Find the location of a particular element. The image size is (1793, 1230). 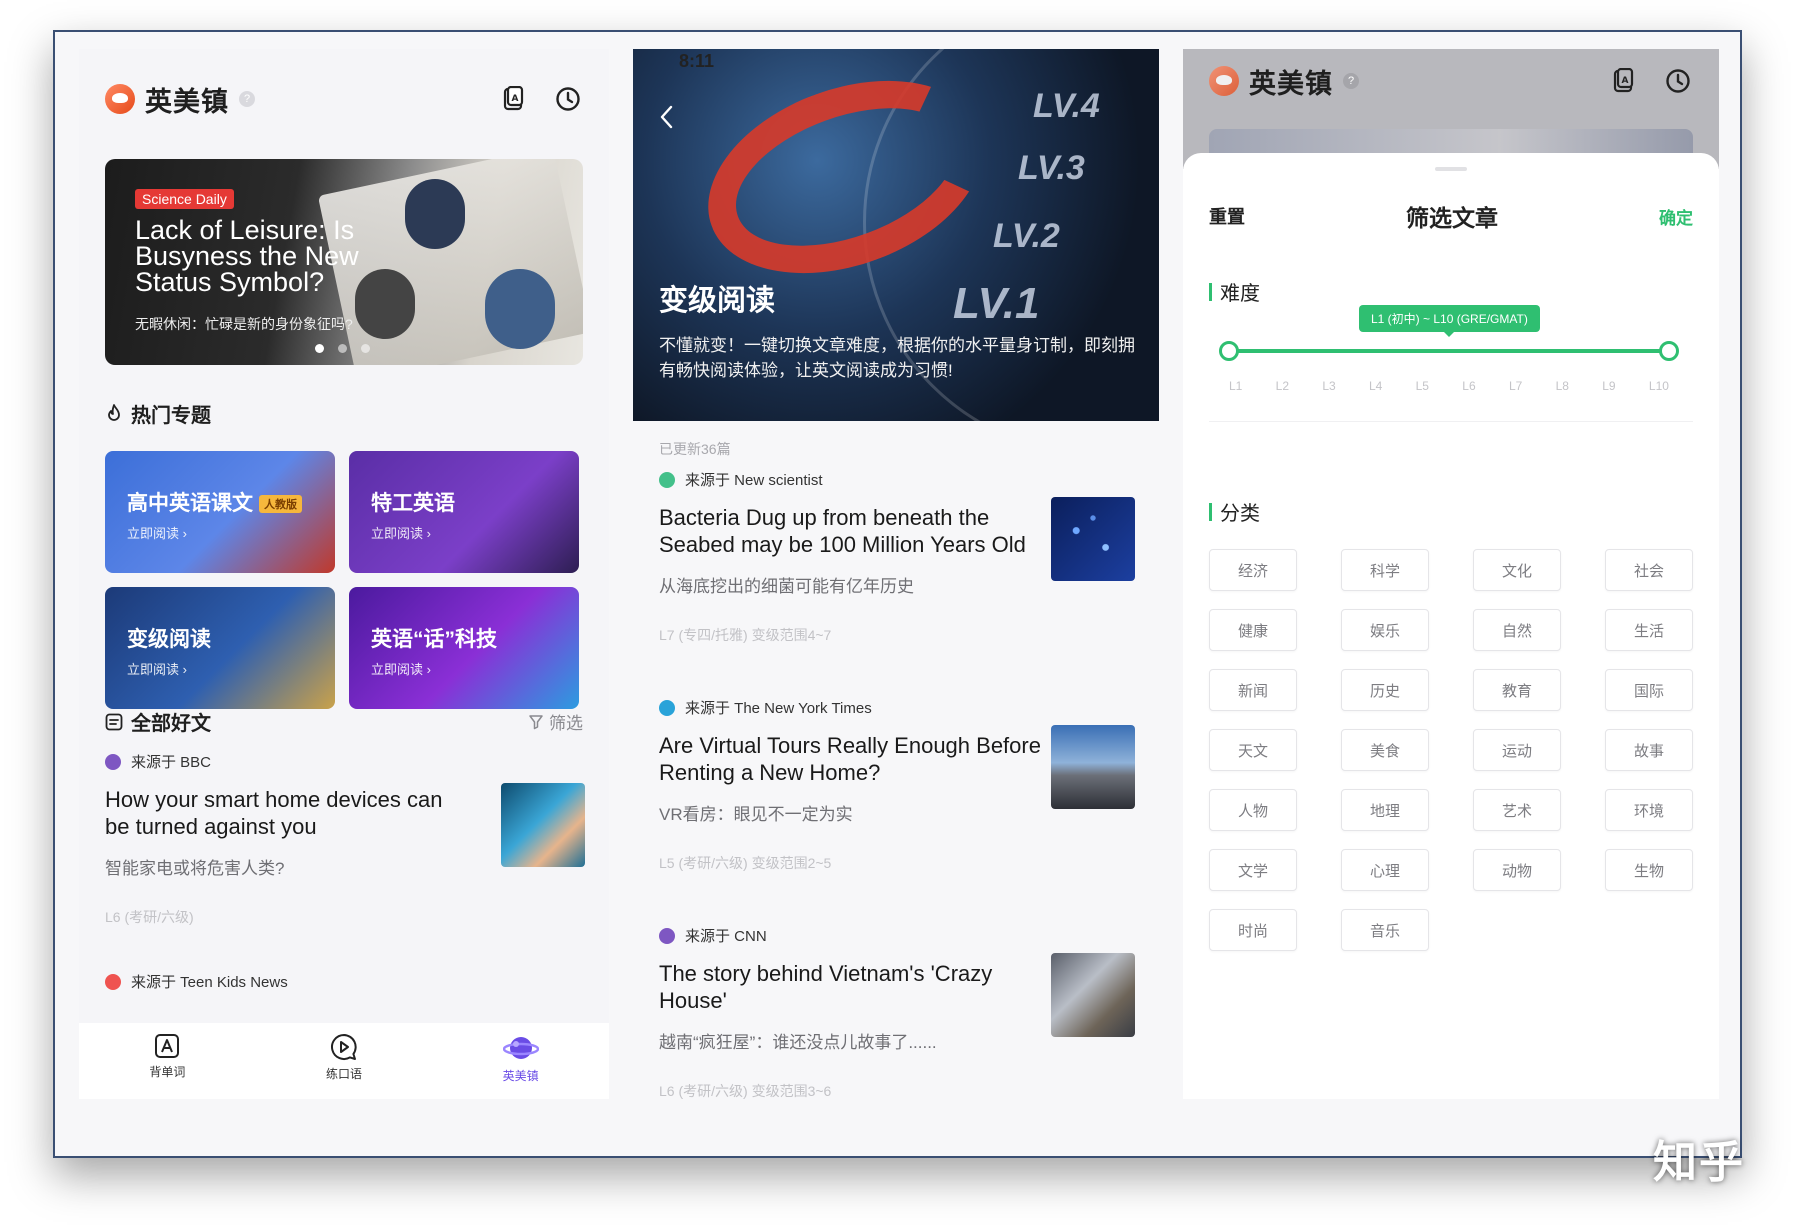

app-header: 英美镇 ? A is located at coordinates (344, 99).